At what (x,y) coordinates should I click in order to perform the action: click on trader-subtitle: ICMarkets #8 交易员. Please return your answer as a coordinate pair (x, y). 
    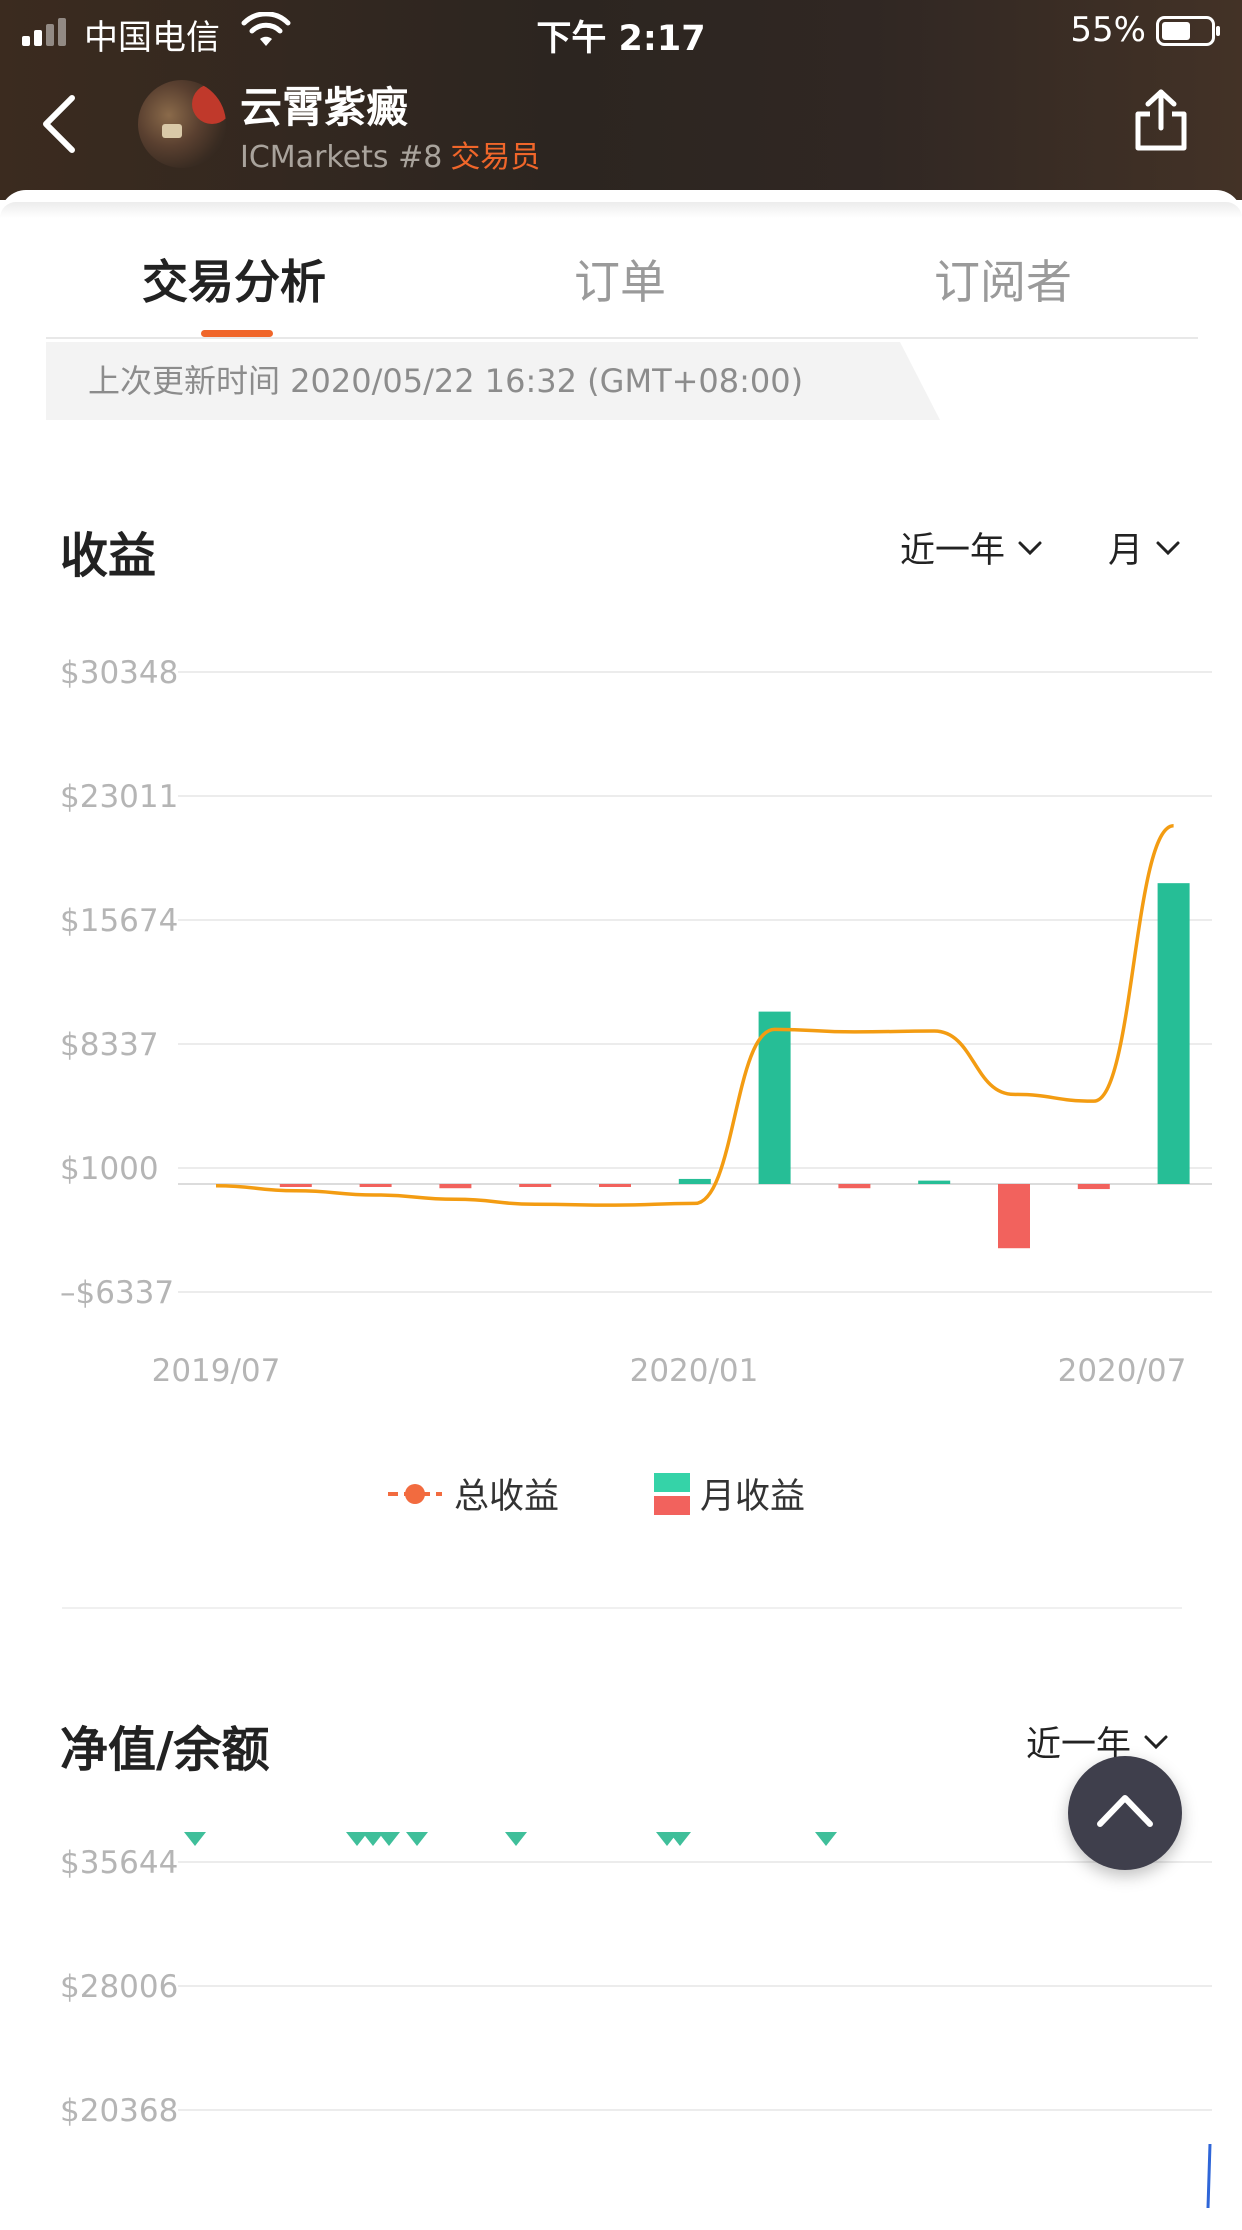
    Looking at the image, I should click on (390, 154).